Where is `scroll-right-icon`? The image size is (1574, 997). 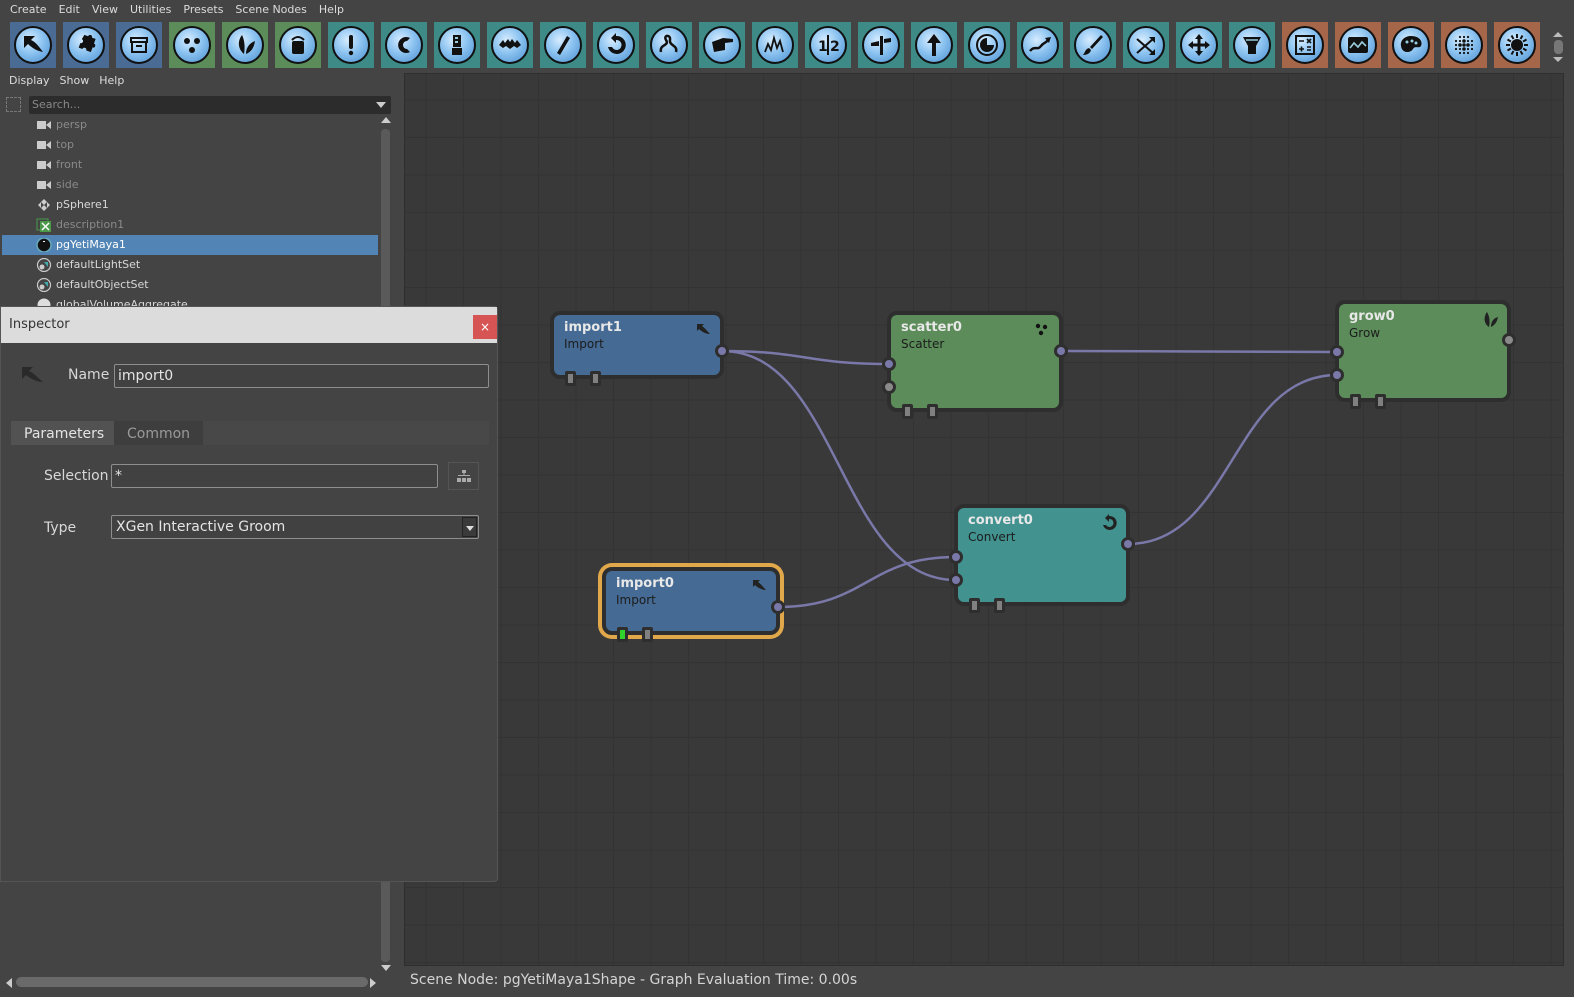
scroll-right-icon is located at coordinates (373, 983).